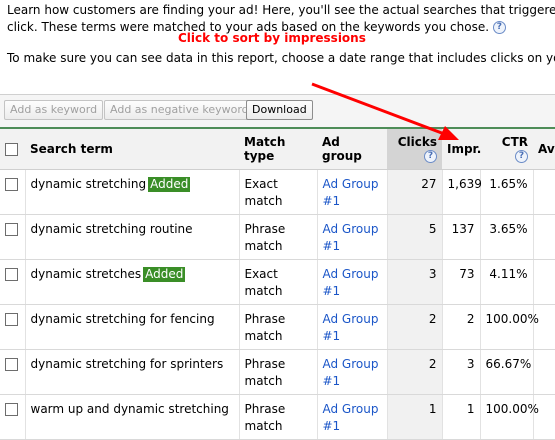  I want to click on ctr-help-icon: ?, so click(521, 156).